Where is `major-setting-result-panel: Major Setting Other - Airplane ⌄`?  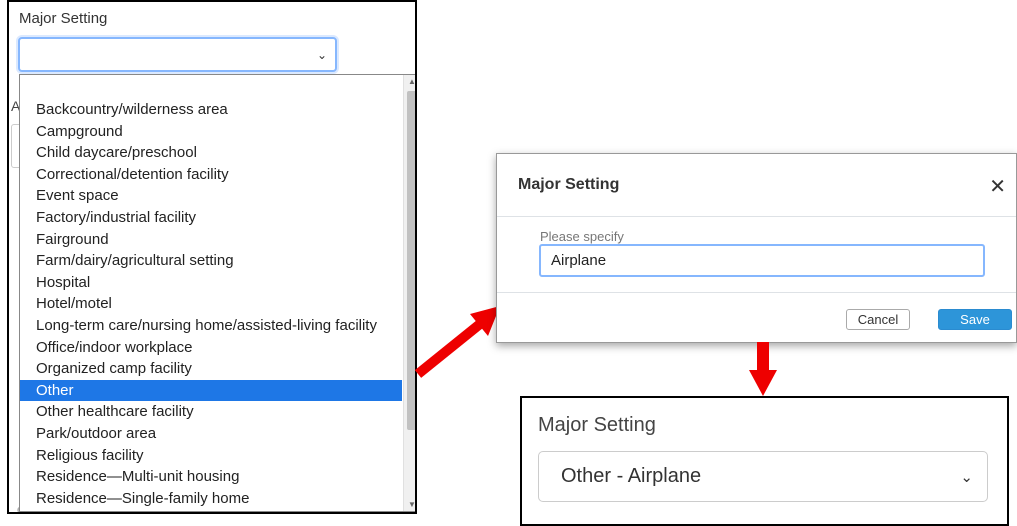 major-setting-result-panel: Major Setting Other - Airplane ⌄ is located at coordinates (764, 461).